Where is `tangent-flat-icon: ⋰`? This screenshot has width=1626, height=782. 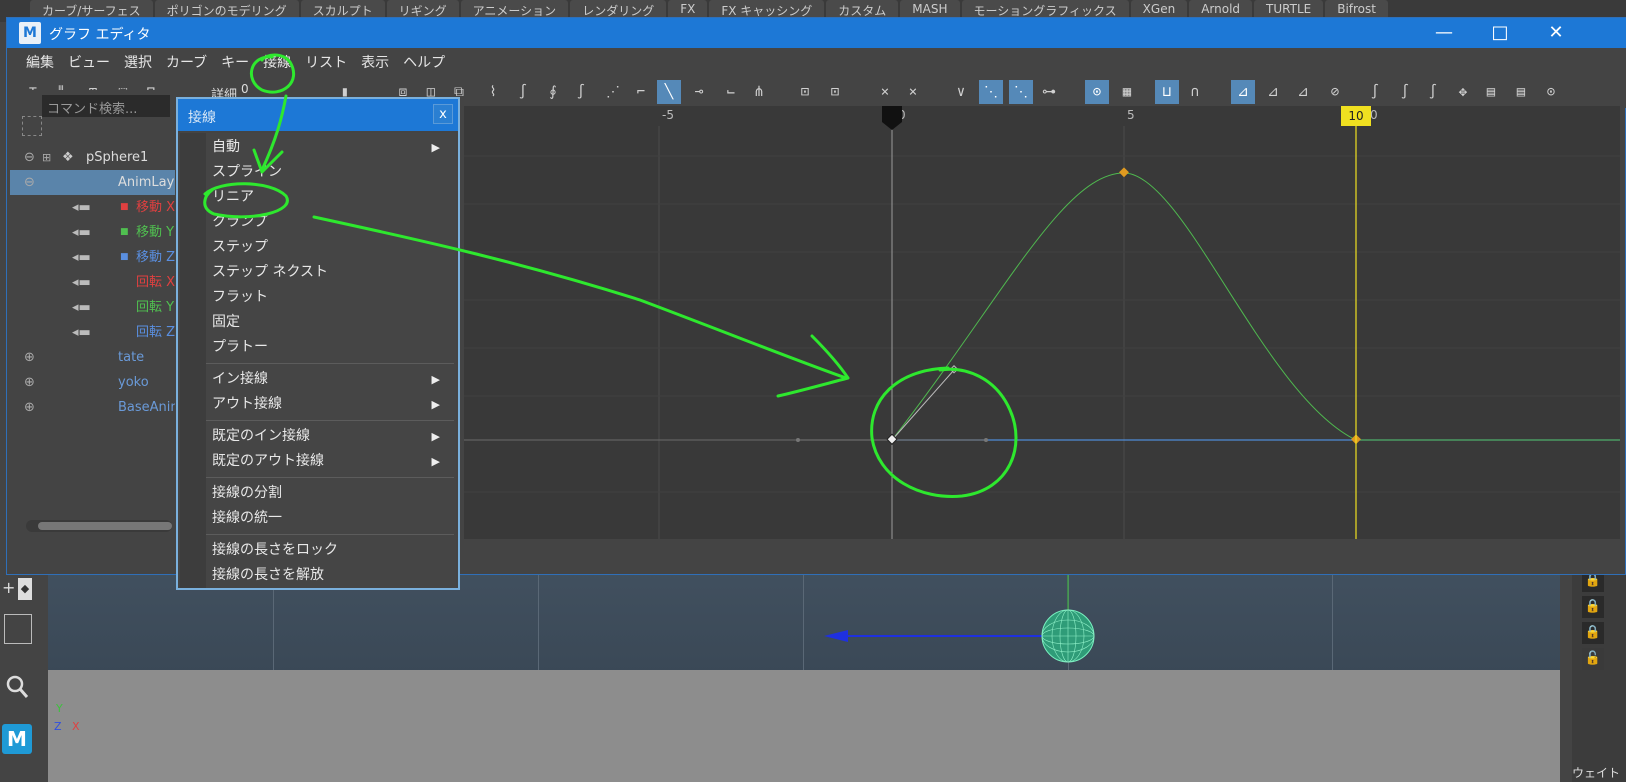 tangent-flat-icon: ⋰ is located at coordinates (613, 92).